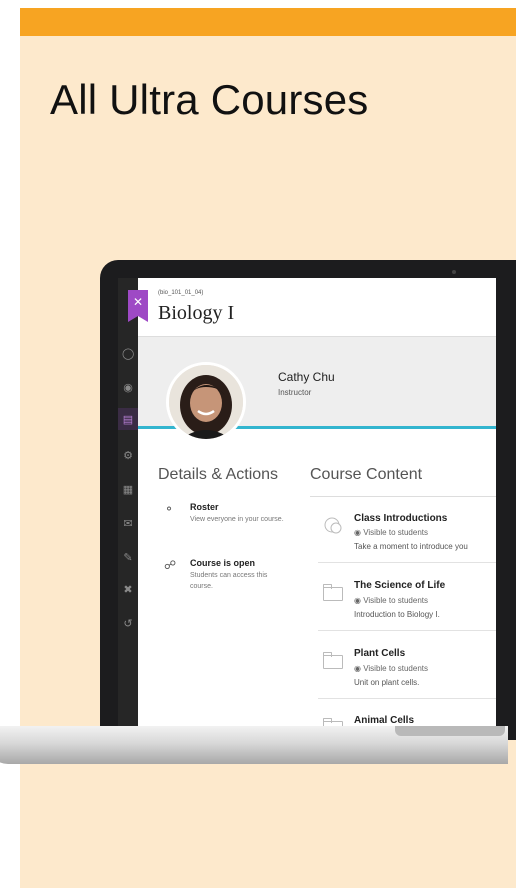 The height and width of the screenshot is (888, 516). What do you see at coordinates (366, 474) in the screenshot?
I see `content-heading: Course Content` at bounding box center [366, 474].